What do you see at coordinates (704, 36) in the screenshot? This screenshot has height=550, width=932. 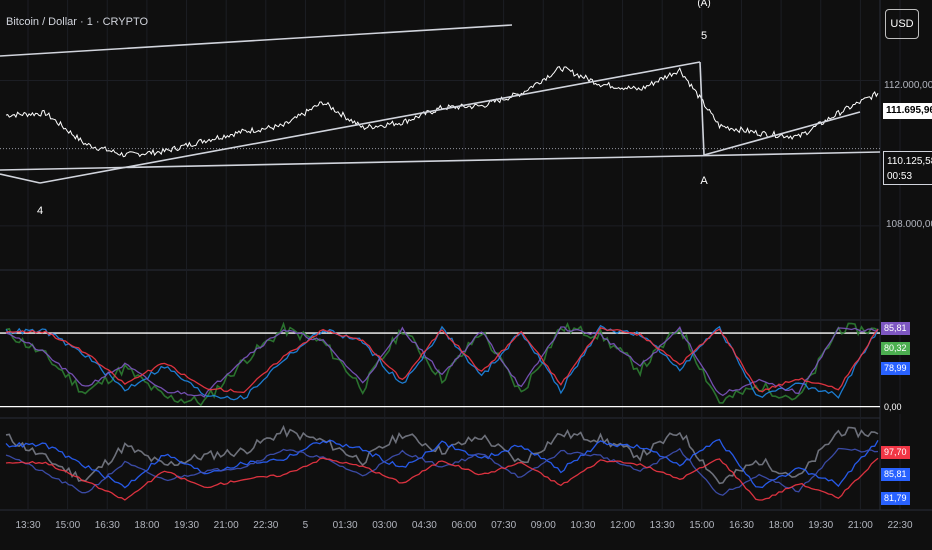 I see `wave-label-5: 5` at bounding box center [704, 36].